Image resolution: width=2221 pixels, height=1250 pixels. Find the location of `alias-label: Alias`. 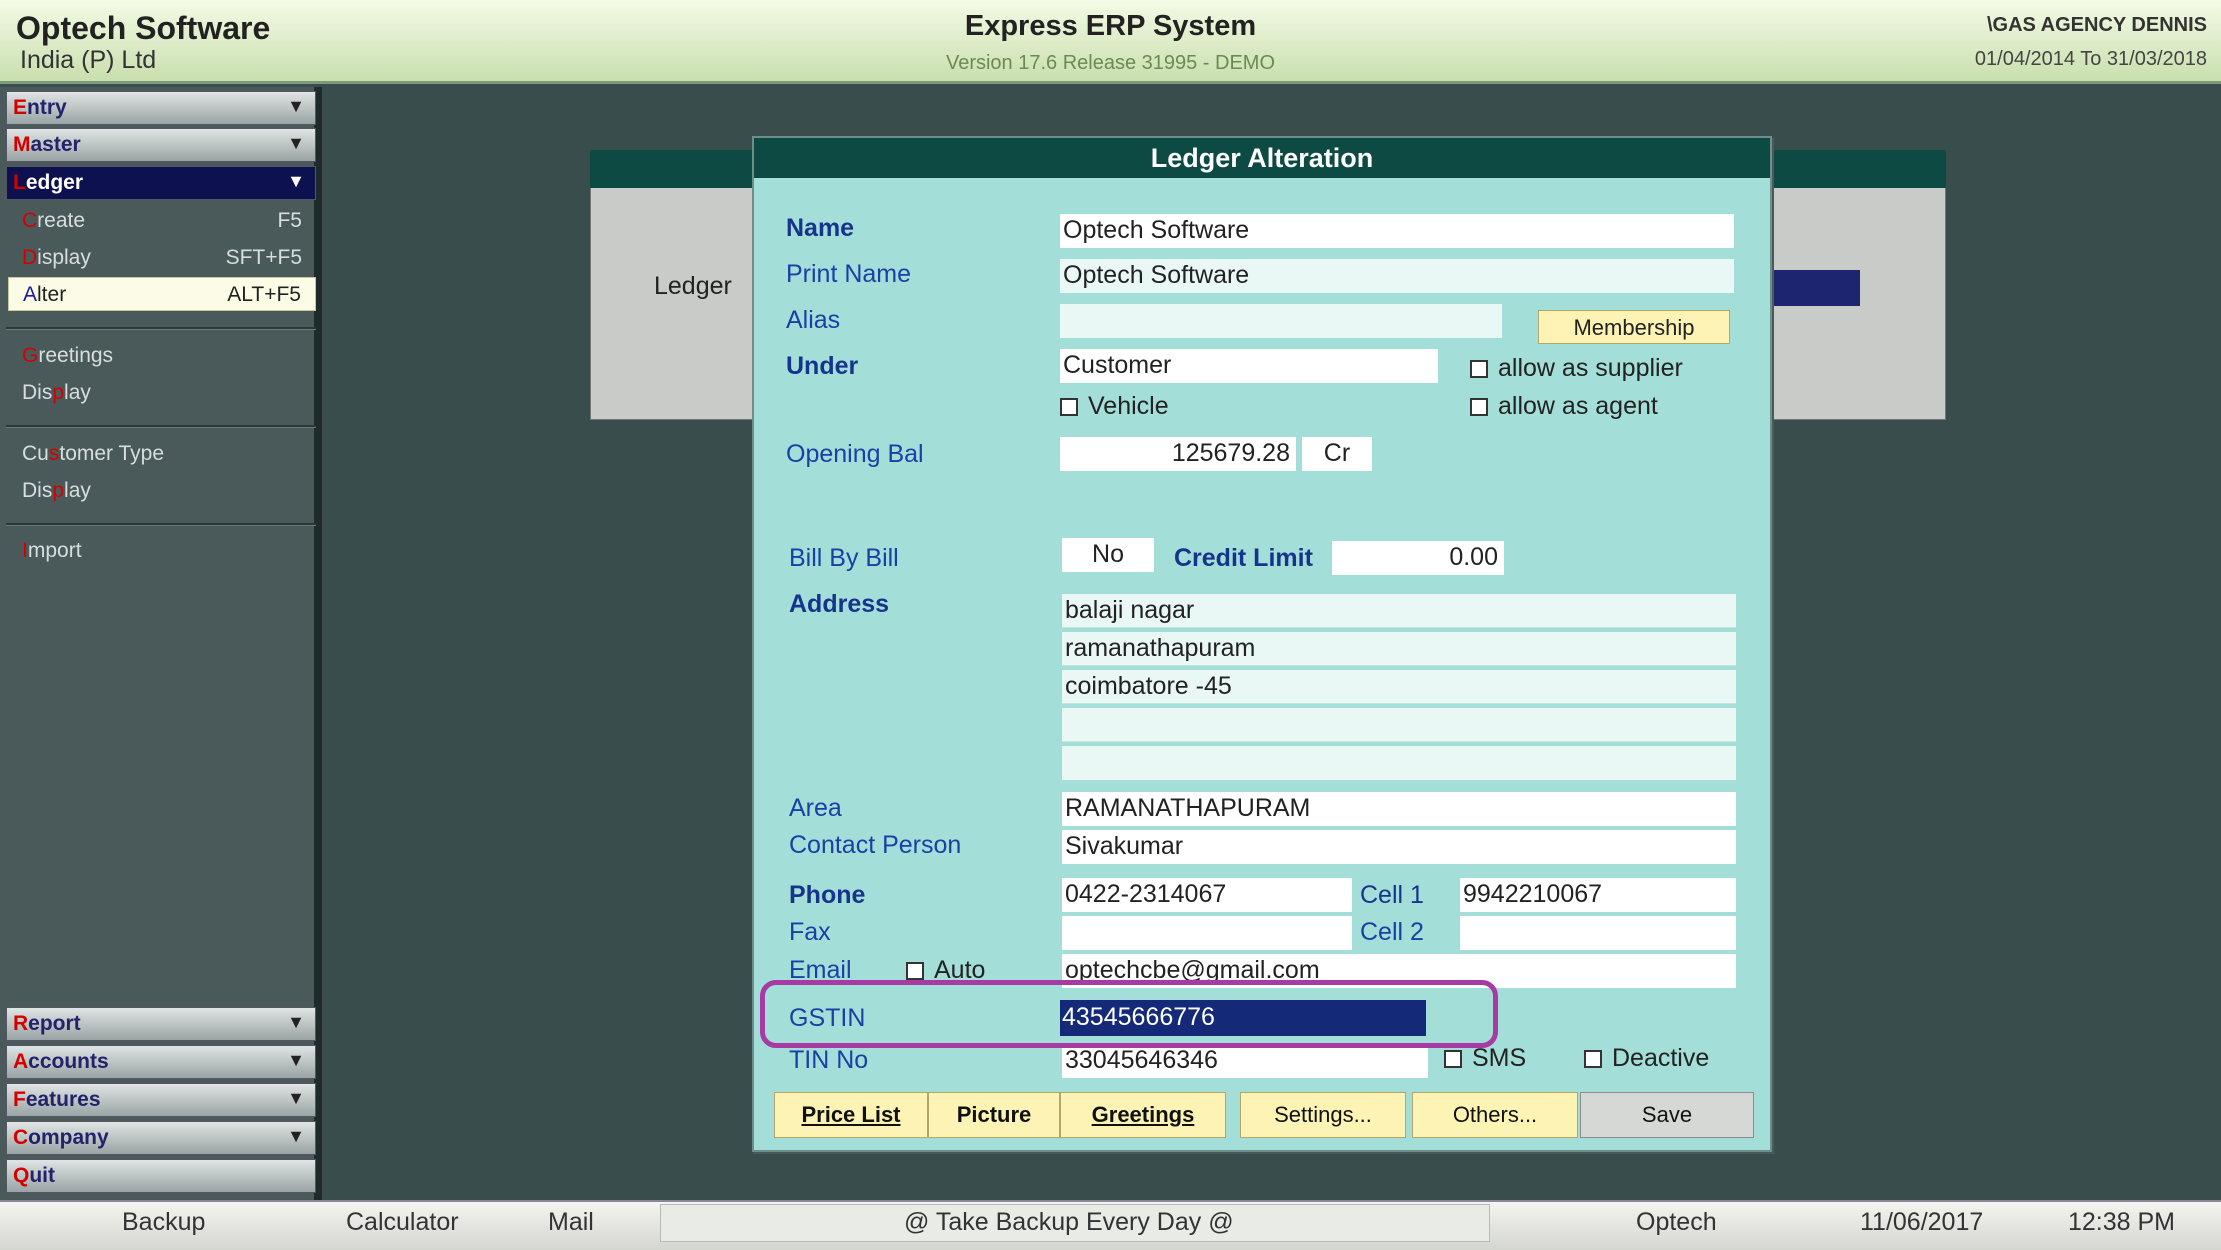

alias-label: Alias is located at coordinates (813, 320).